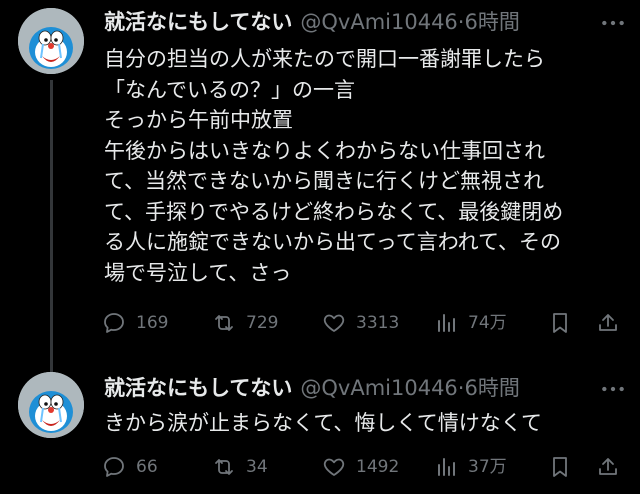 The height and width of the screenshot is (494, 640). Describe the element at coordinates (198, 272) in the screenshot. I see `tweet-line: 場で号泣して、さっ` at that location.